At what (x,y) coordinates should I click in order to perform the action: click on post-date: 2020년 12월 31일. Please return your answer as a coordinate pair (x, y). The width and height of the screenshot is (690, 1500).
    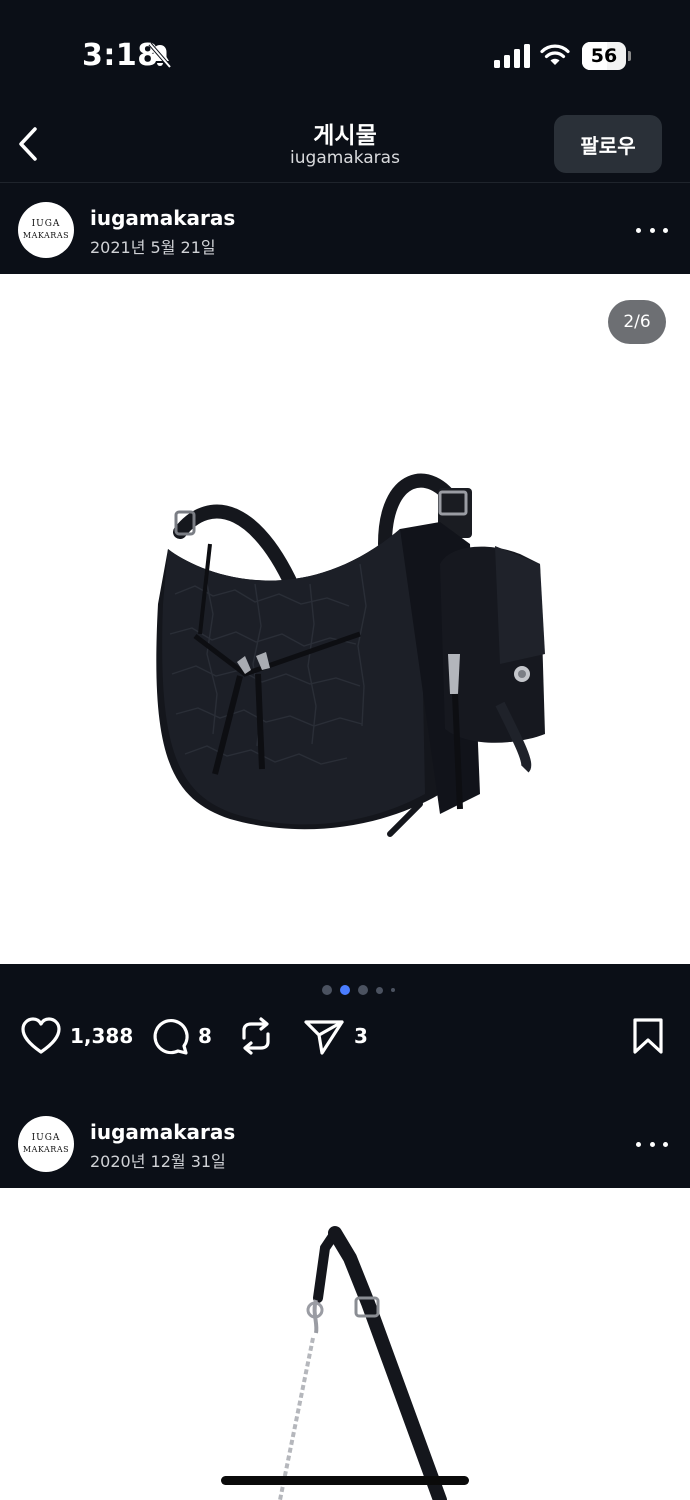
    Looking at the image, I should click on (158, 1161).